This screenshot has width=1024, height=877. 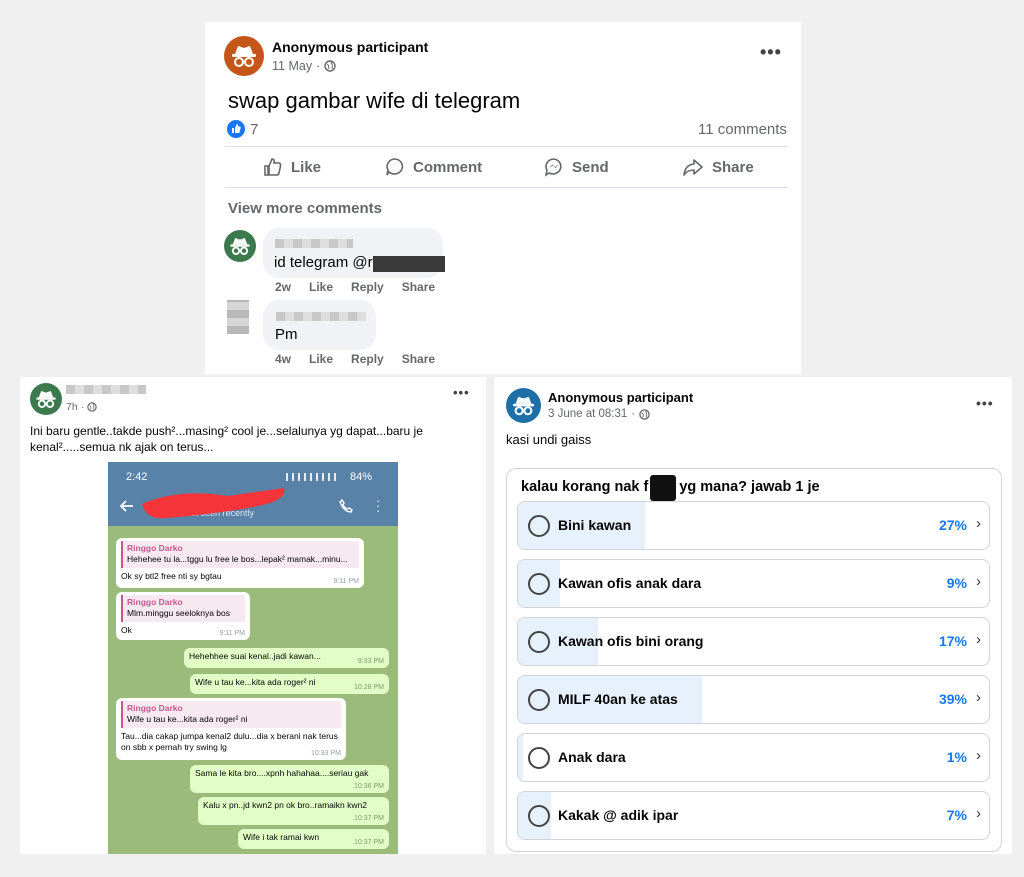 I want to click on post-actions-bar: Like Comment Send Share, so click(x=503, y=167).